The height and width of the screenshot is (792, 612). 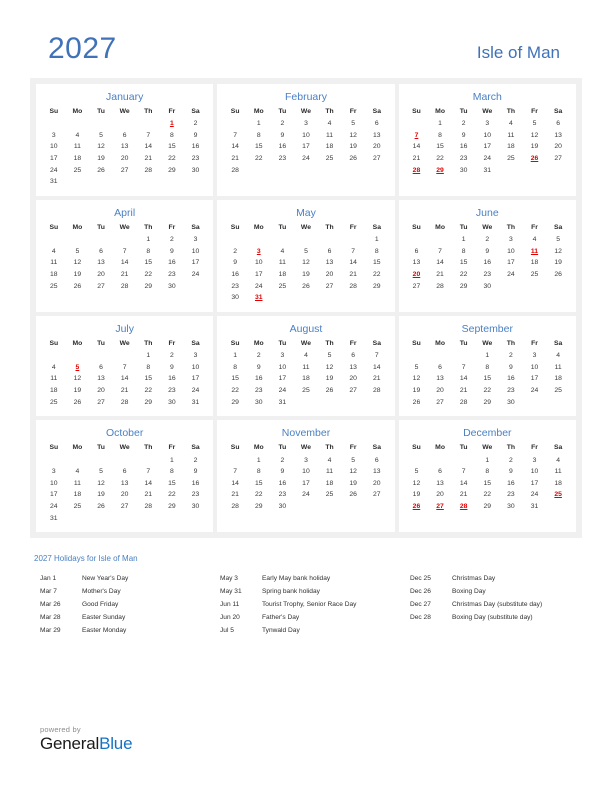 I want to click on day-cell: 28, so click(x=124, y=286).